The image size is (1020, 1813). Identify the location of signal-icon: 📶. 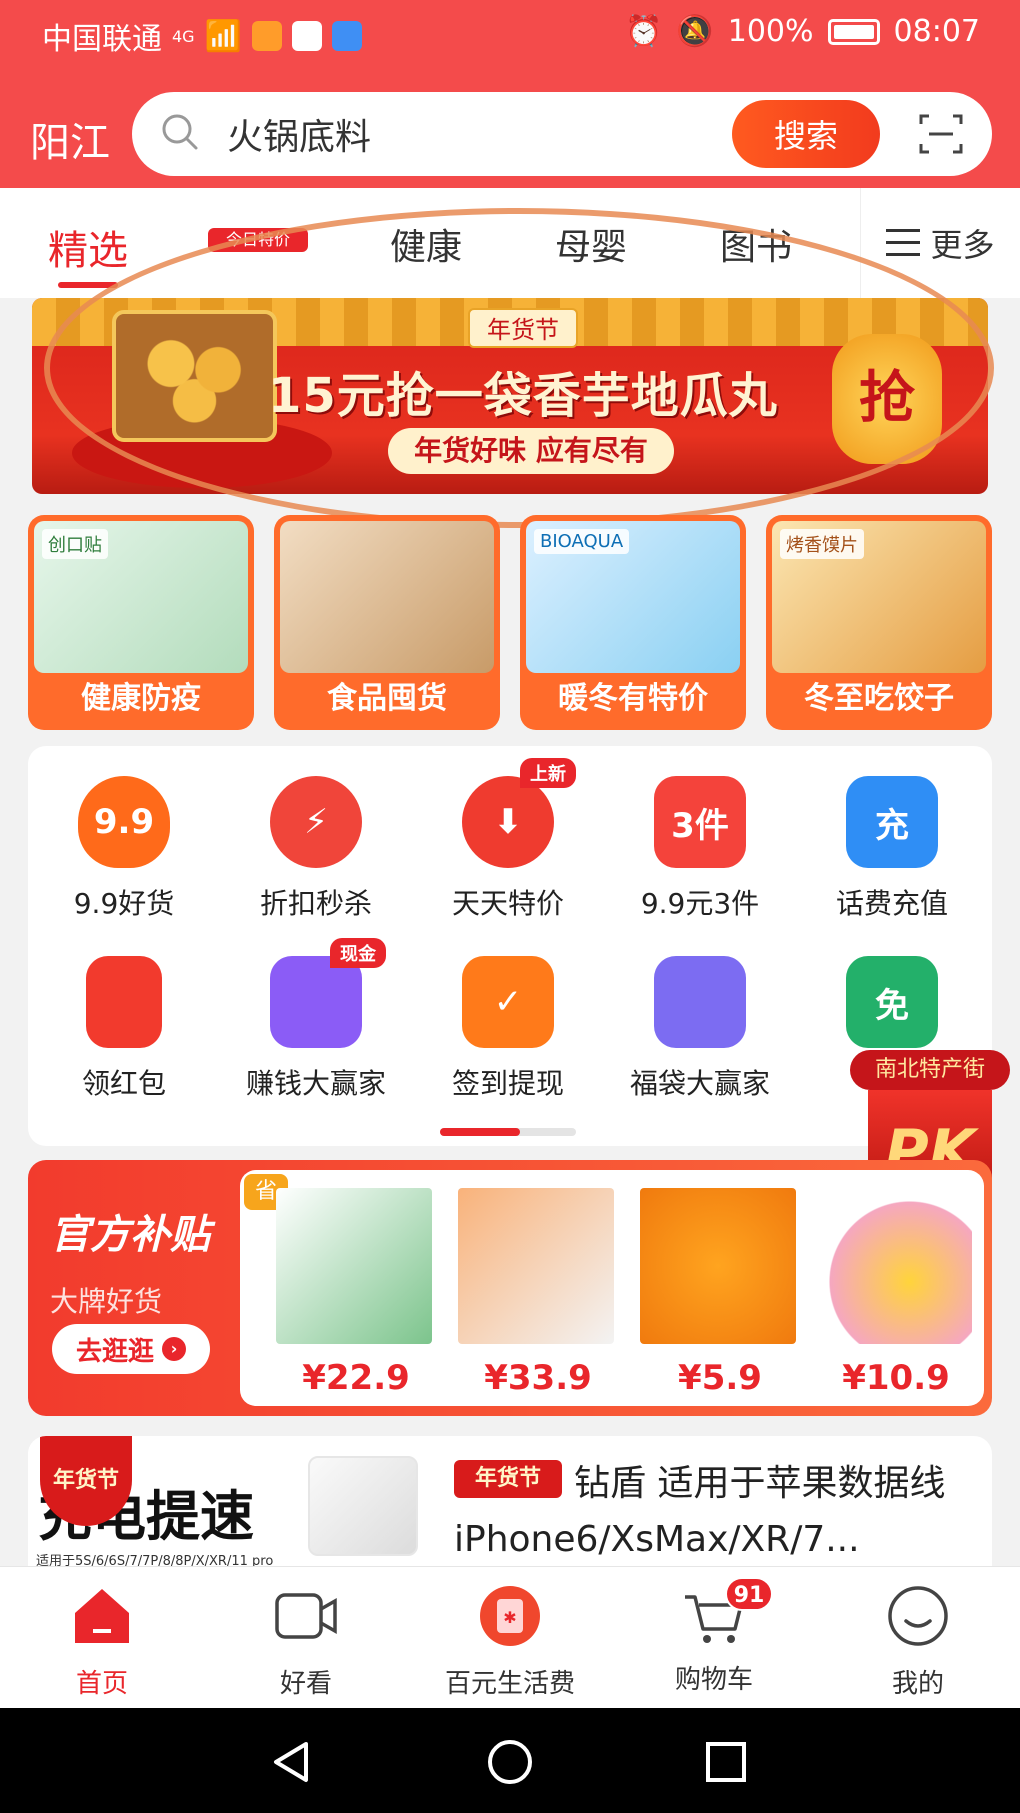
(223, 36).